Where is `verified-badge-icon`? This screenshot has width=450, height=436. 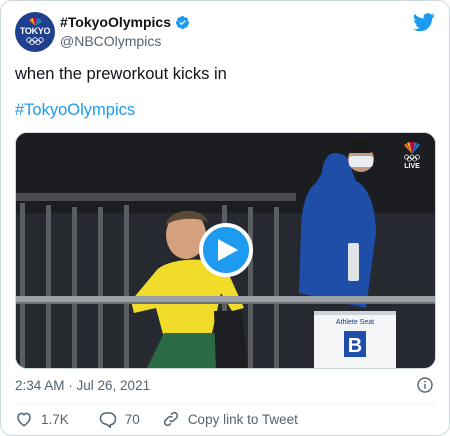
verified-badge-icon is located at coordinates (182, 22).